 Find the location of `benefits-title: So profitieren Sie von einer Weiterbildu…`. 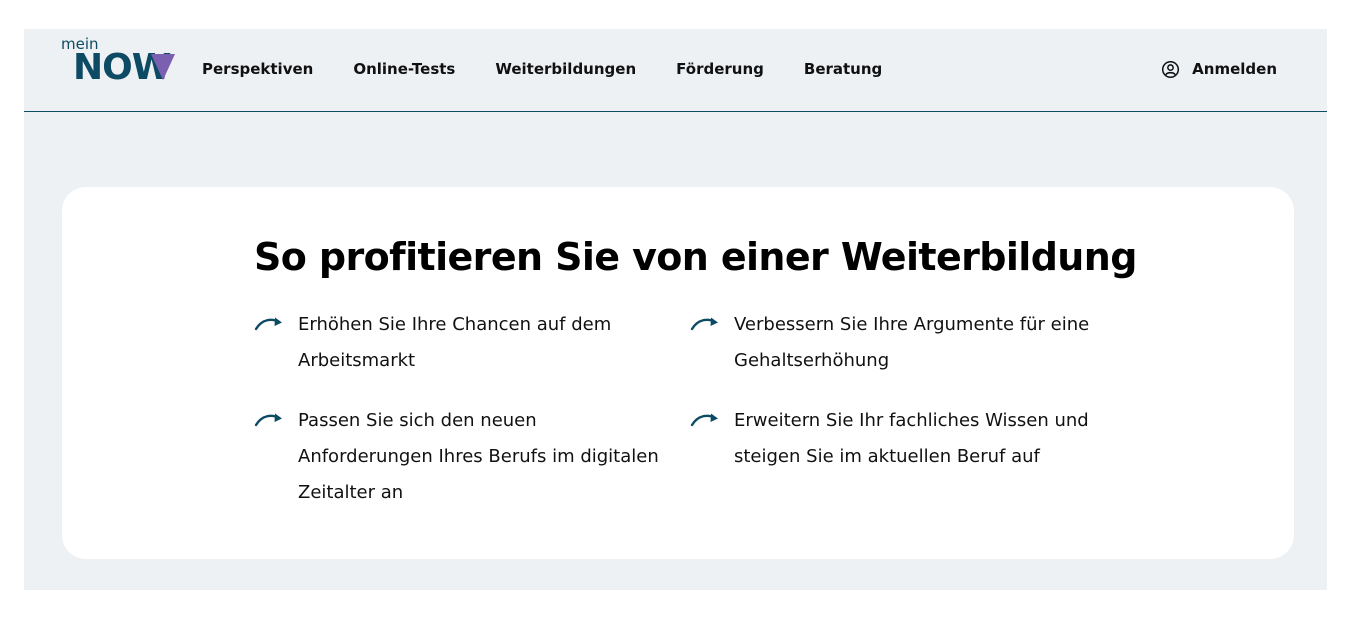

benefits-title: So profitieren Sie von einer Weiterbildu… is located at coordinates (695, 257).